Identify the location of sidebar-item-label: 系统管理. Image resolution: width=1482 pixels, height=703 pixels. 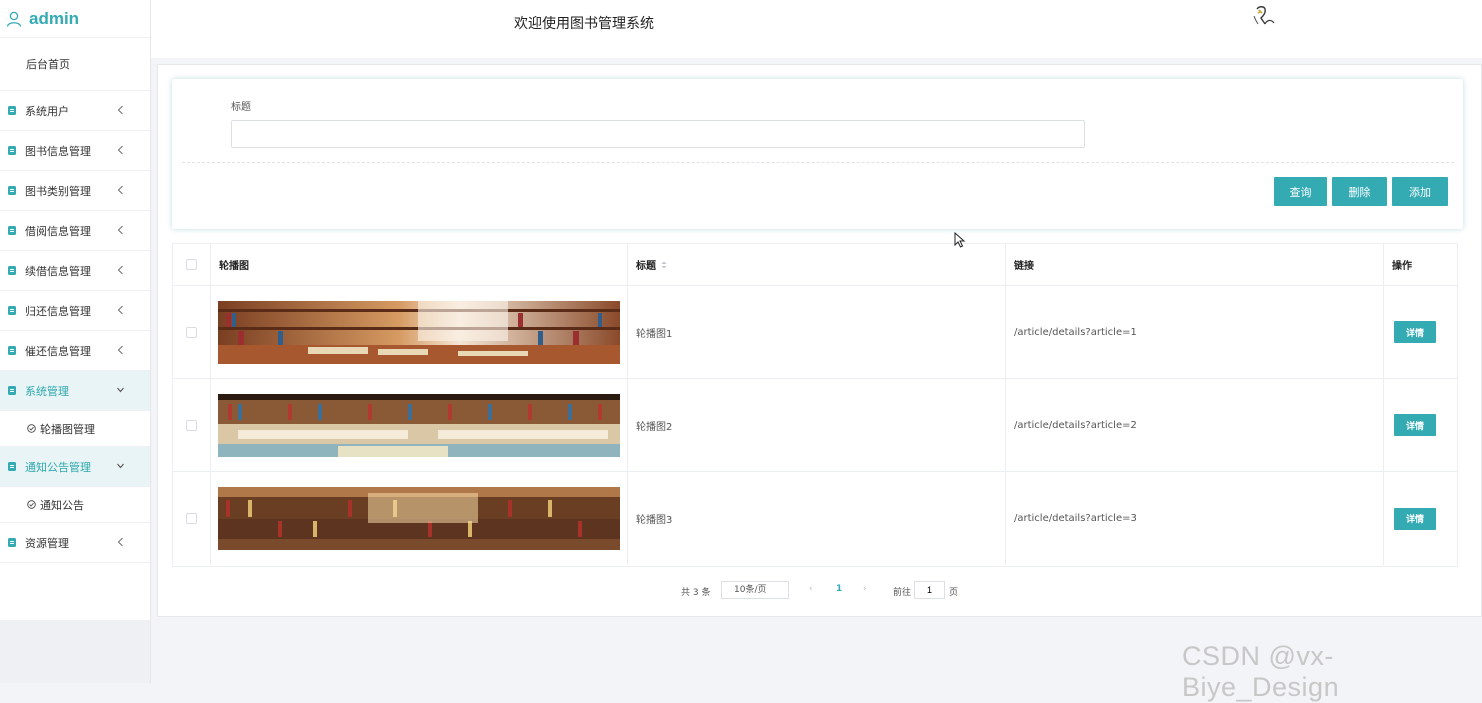
(47, 391).